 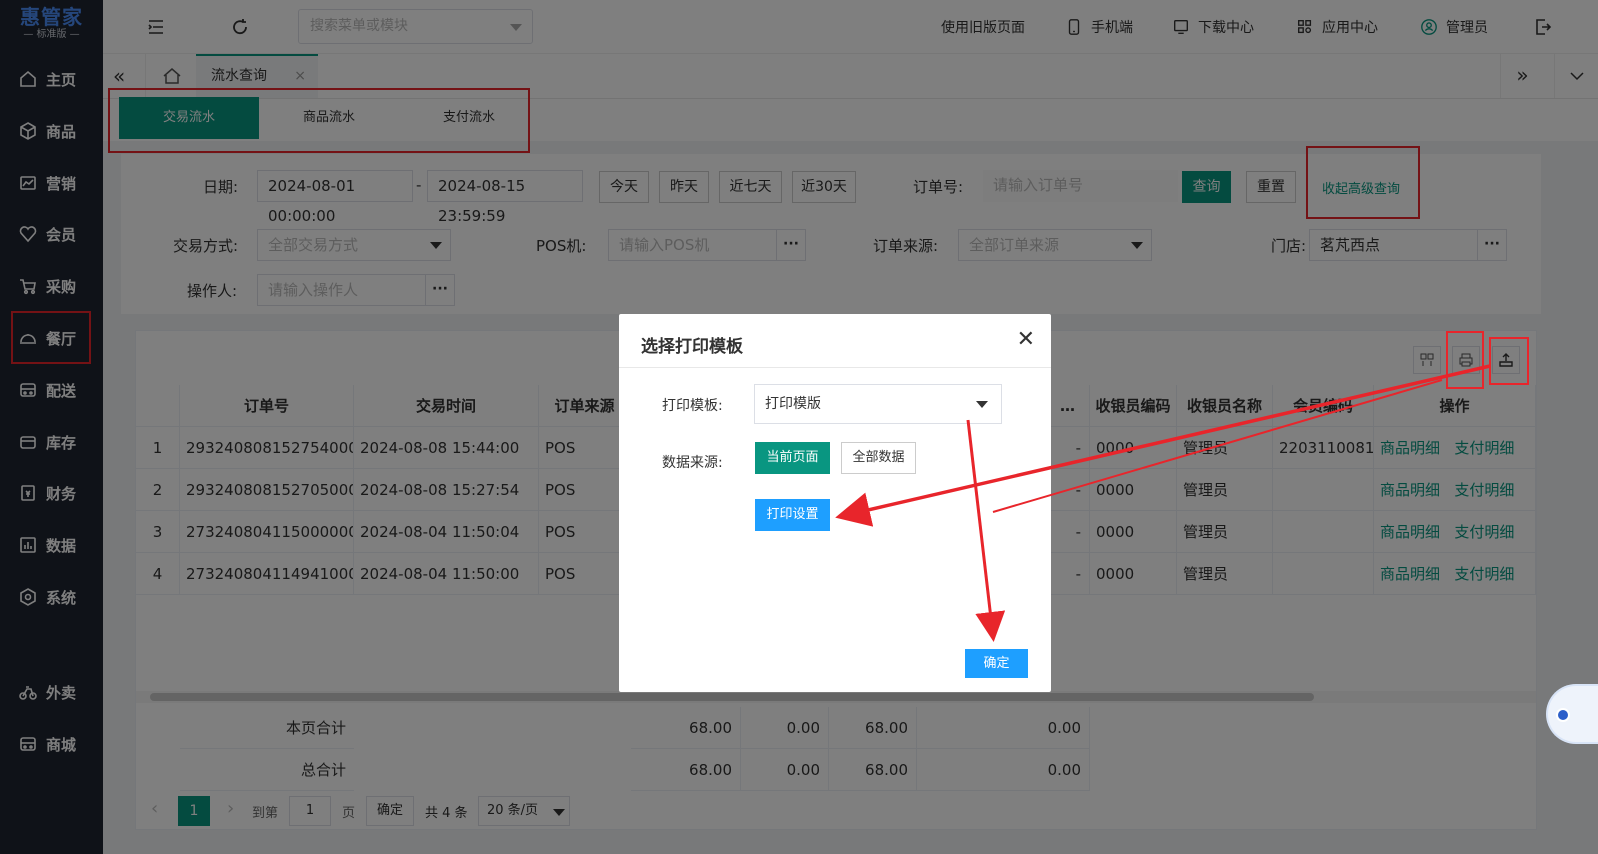 What do you see at coordinates (1572, 714) in the screenshot?
I see `assistant-float-button` at bounding box center [1572, 714].